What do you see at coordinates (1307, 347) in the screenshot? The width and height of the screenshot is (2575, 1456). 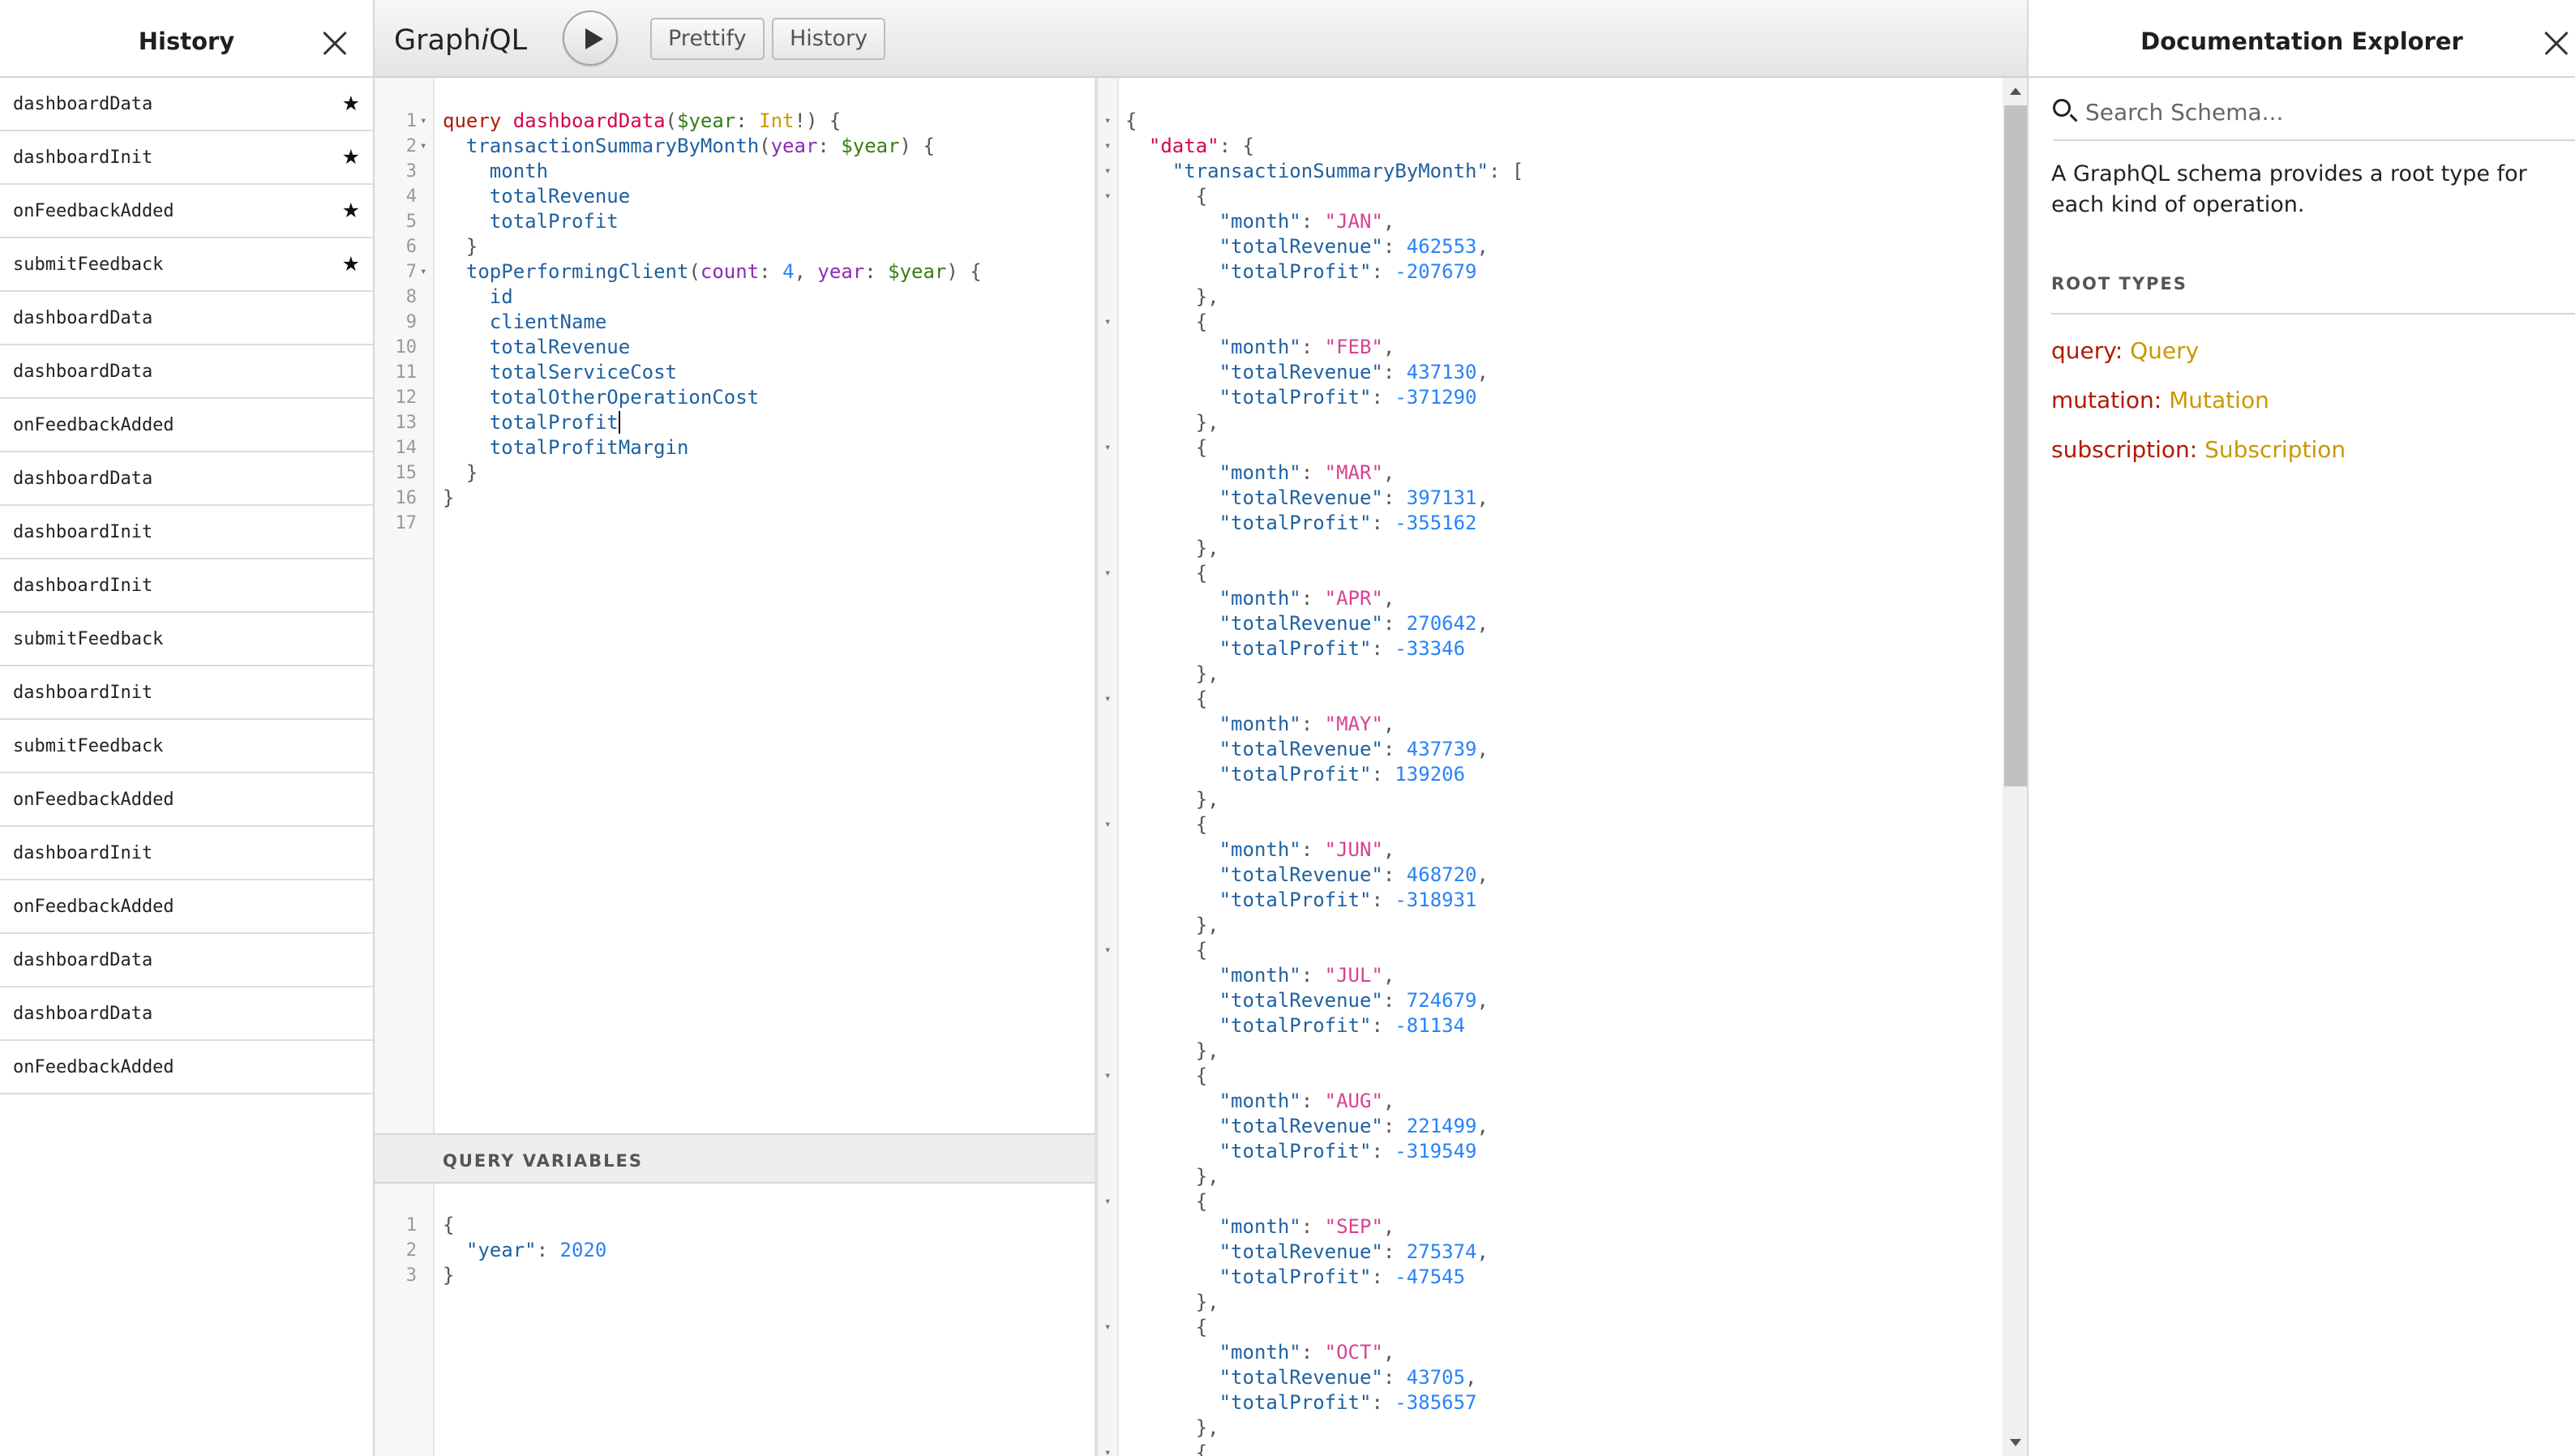 I see `code-text: "month": "FEB",` at bounding box center [1307, 347].